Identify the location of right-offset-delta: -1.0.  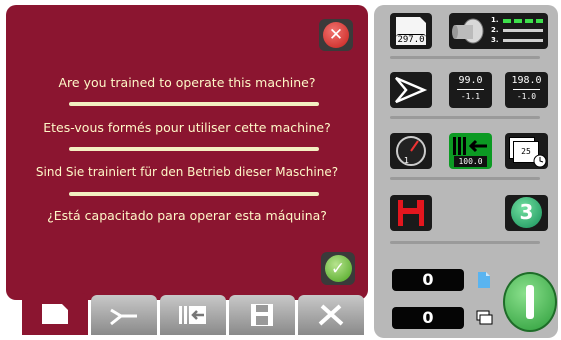
(526, 96).